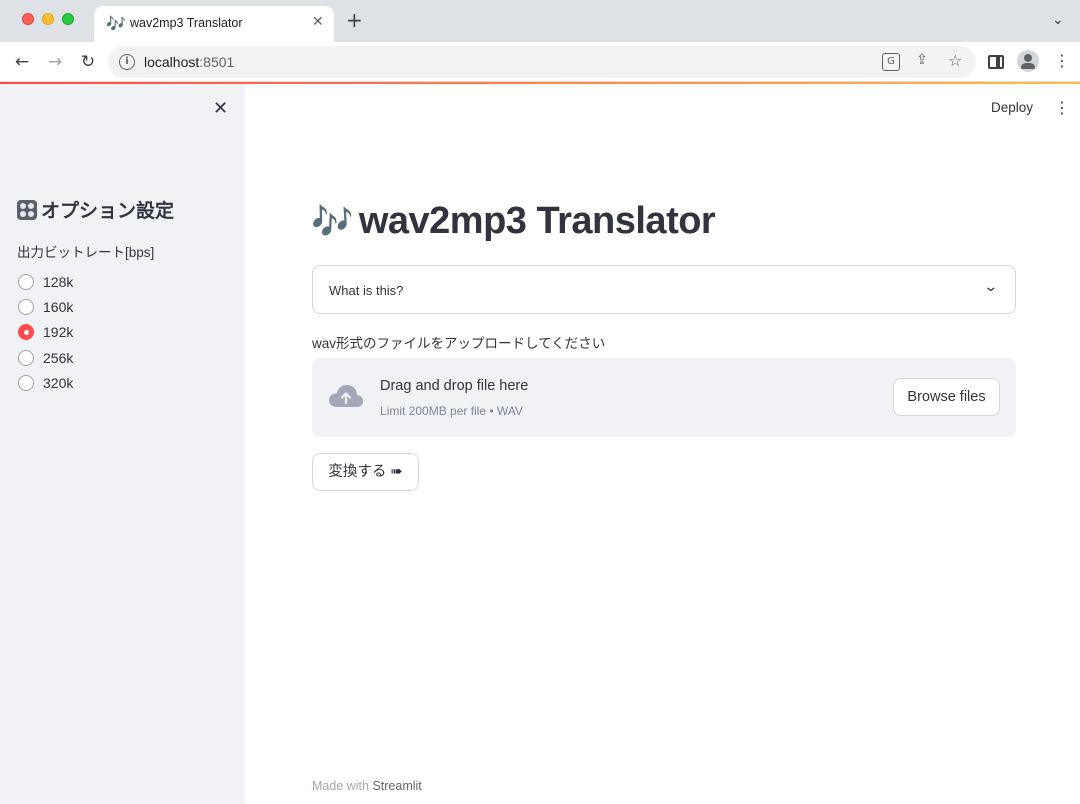 This screenshot has height=804, width=1080. I want to click on address-bar: i localhost:8501 G ⇪ ☆, so click(542, 62).